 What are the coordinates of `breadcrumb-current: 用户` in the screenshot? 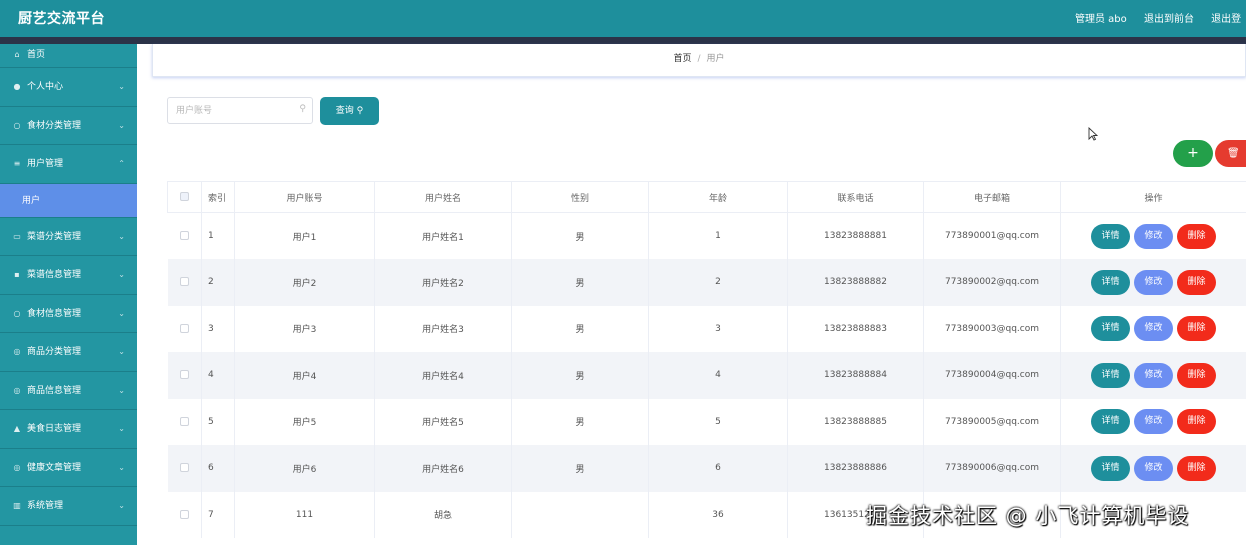 It's located at (715, 59).